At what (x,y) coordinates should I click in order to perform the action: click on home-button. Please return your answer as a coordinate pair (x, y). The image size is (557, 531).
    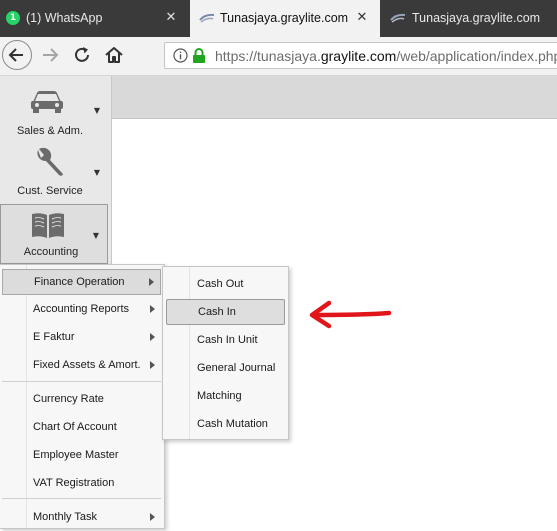
    Looking at the image, I should click on (114, 55).